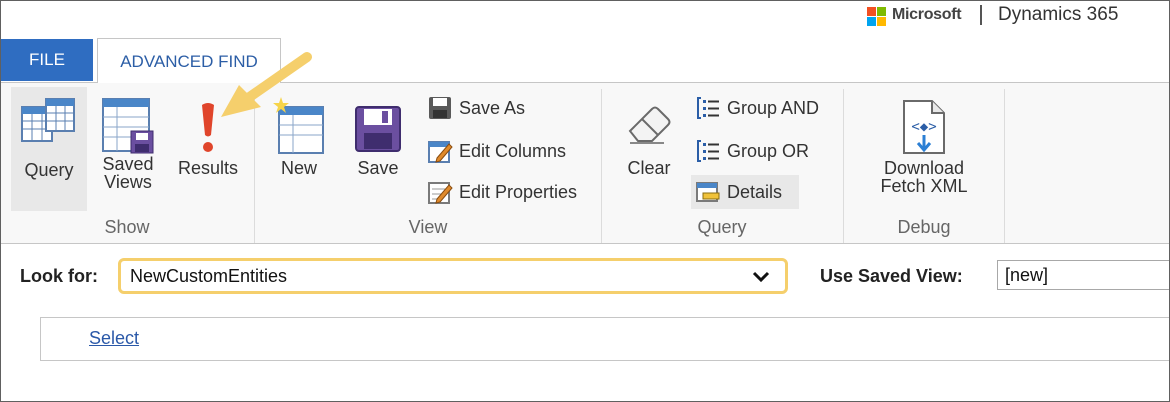 The image size is (1170, 402). I want to click on edit-columns-button: Edit Columns, so click(496, 151).